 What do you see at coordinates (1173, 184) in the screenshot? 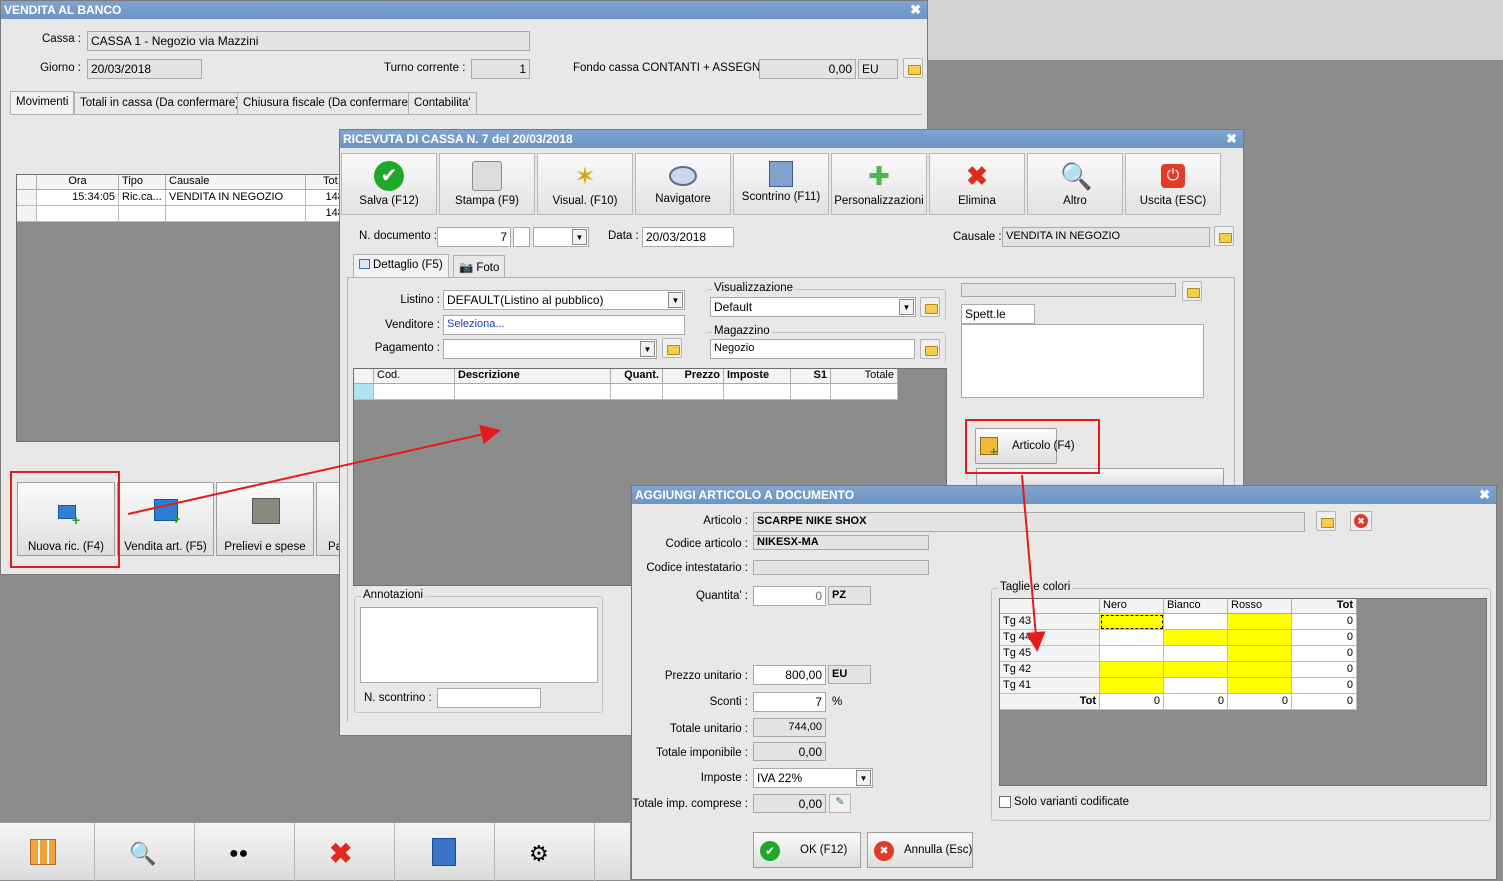
I see `uscita-button: ⏻ Uscita (ESC)` at bounding box center [1173, 184].